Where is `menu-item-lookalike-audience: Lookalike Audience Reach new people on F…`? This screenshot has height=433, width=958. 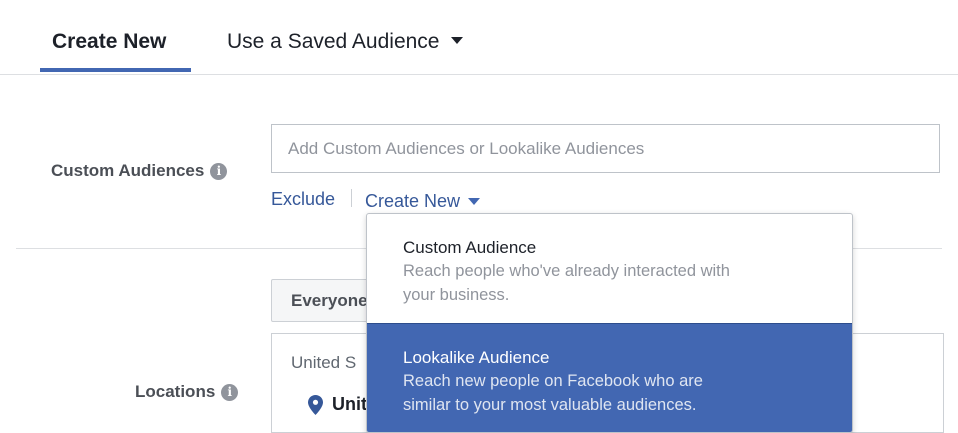
menu-item-lookalike-audience: Lookalike Audience Reach new people on F… is located at coordinates (609, 377).